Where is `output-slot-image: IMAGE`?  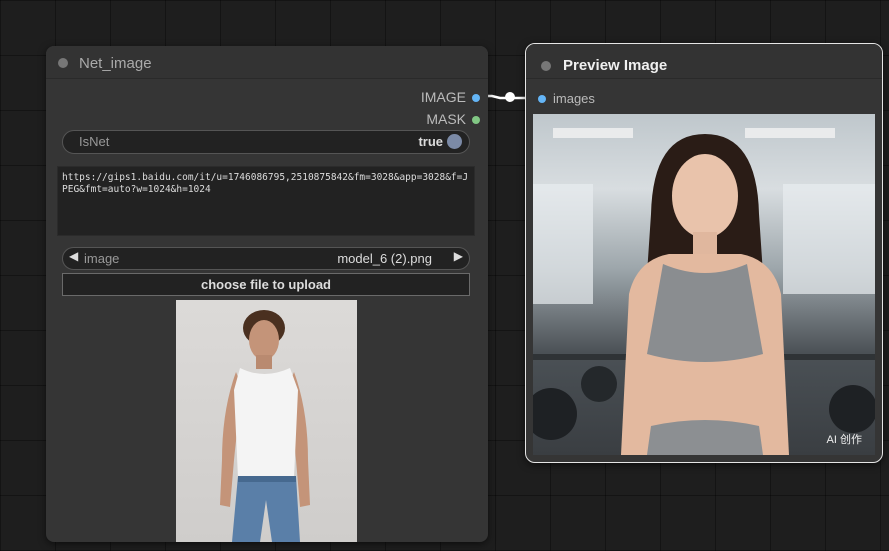
output-slot-image: IMAGE is located at coordinates (450, 97).